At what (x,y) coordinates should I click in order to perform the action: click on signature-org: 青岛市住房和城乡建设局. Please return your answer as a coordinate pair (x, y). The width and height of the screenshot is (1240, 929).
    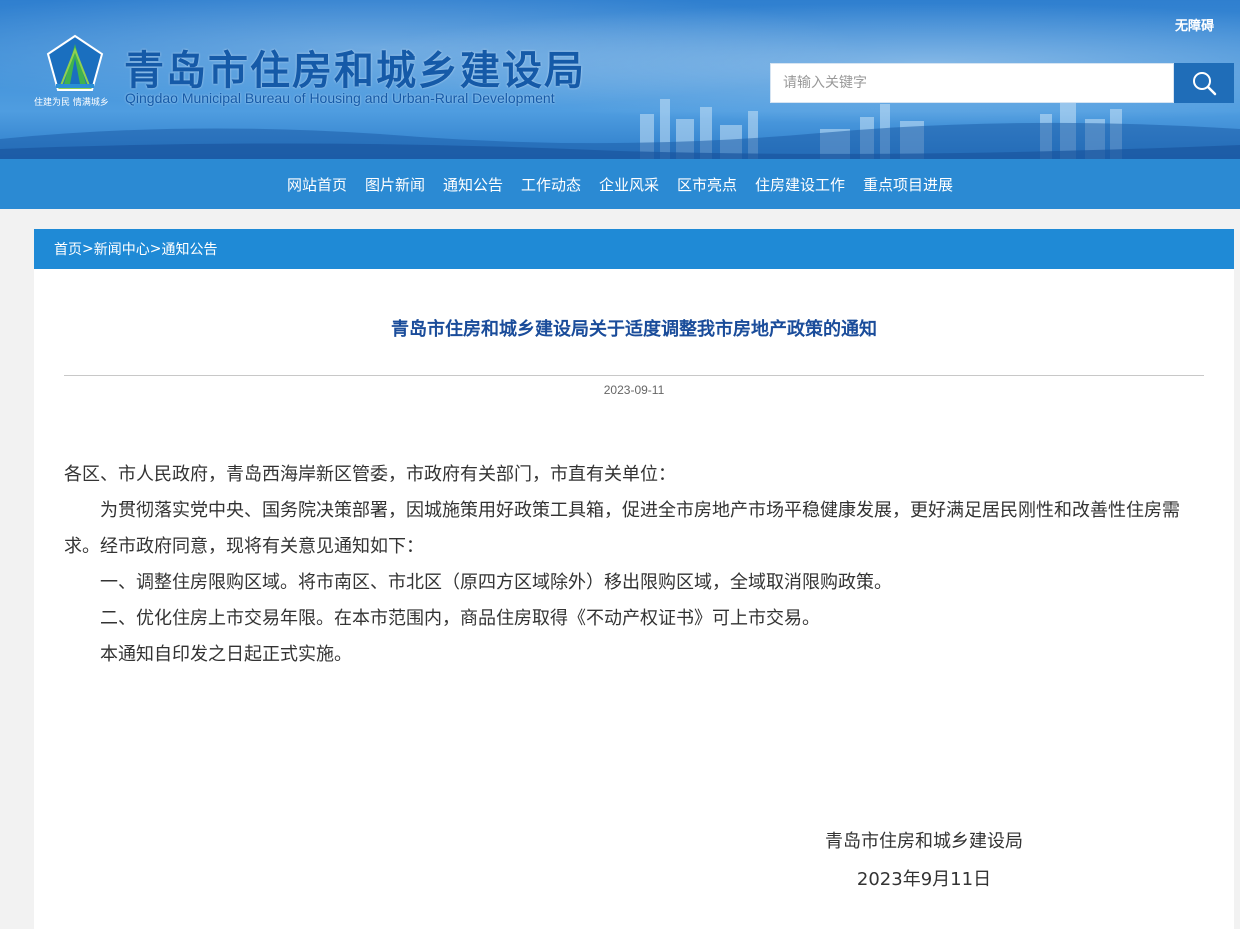
    Looking at the image, I should click on (924, 841).